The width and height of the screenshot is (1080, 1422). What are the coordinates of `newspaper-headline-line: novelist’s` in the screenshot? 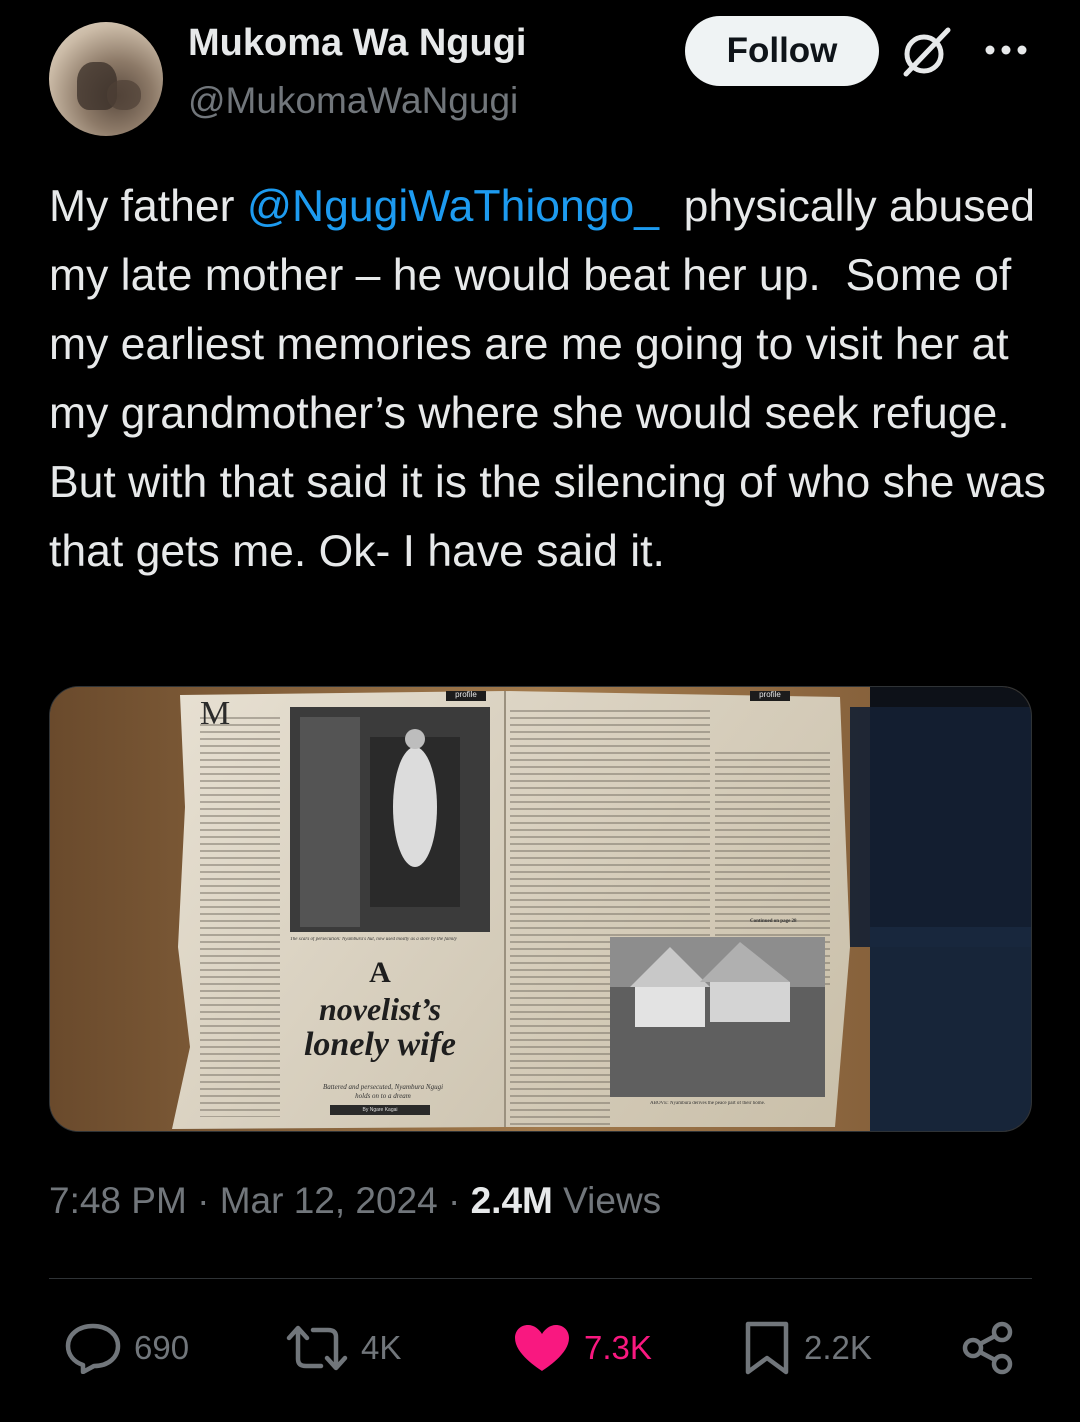 It's located at (380, 1009).